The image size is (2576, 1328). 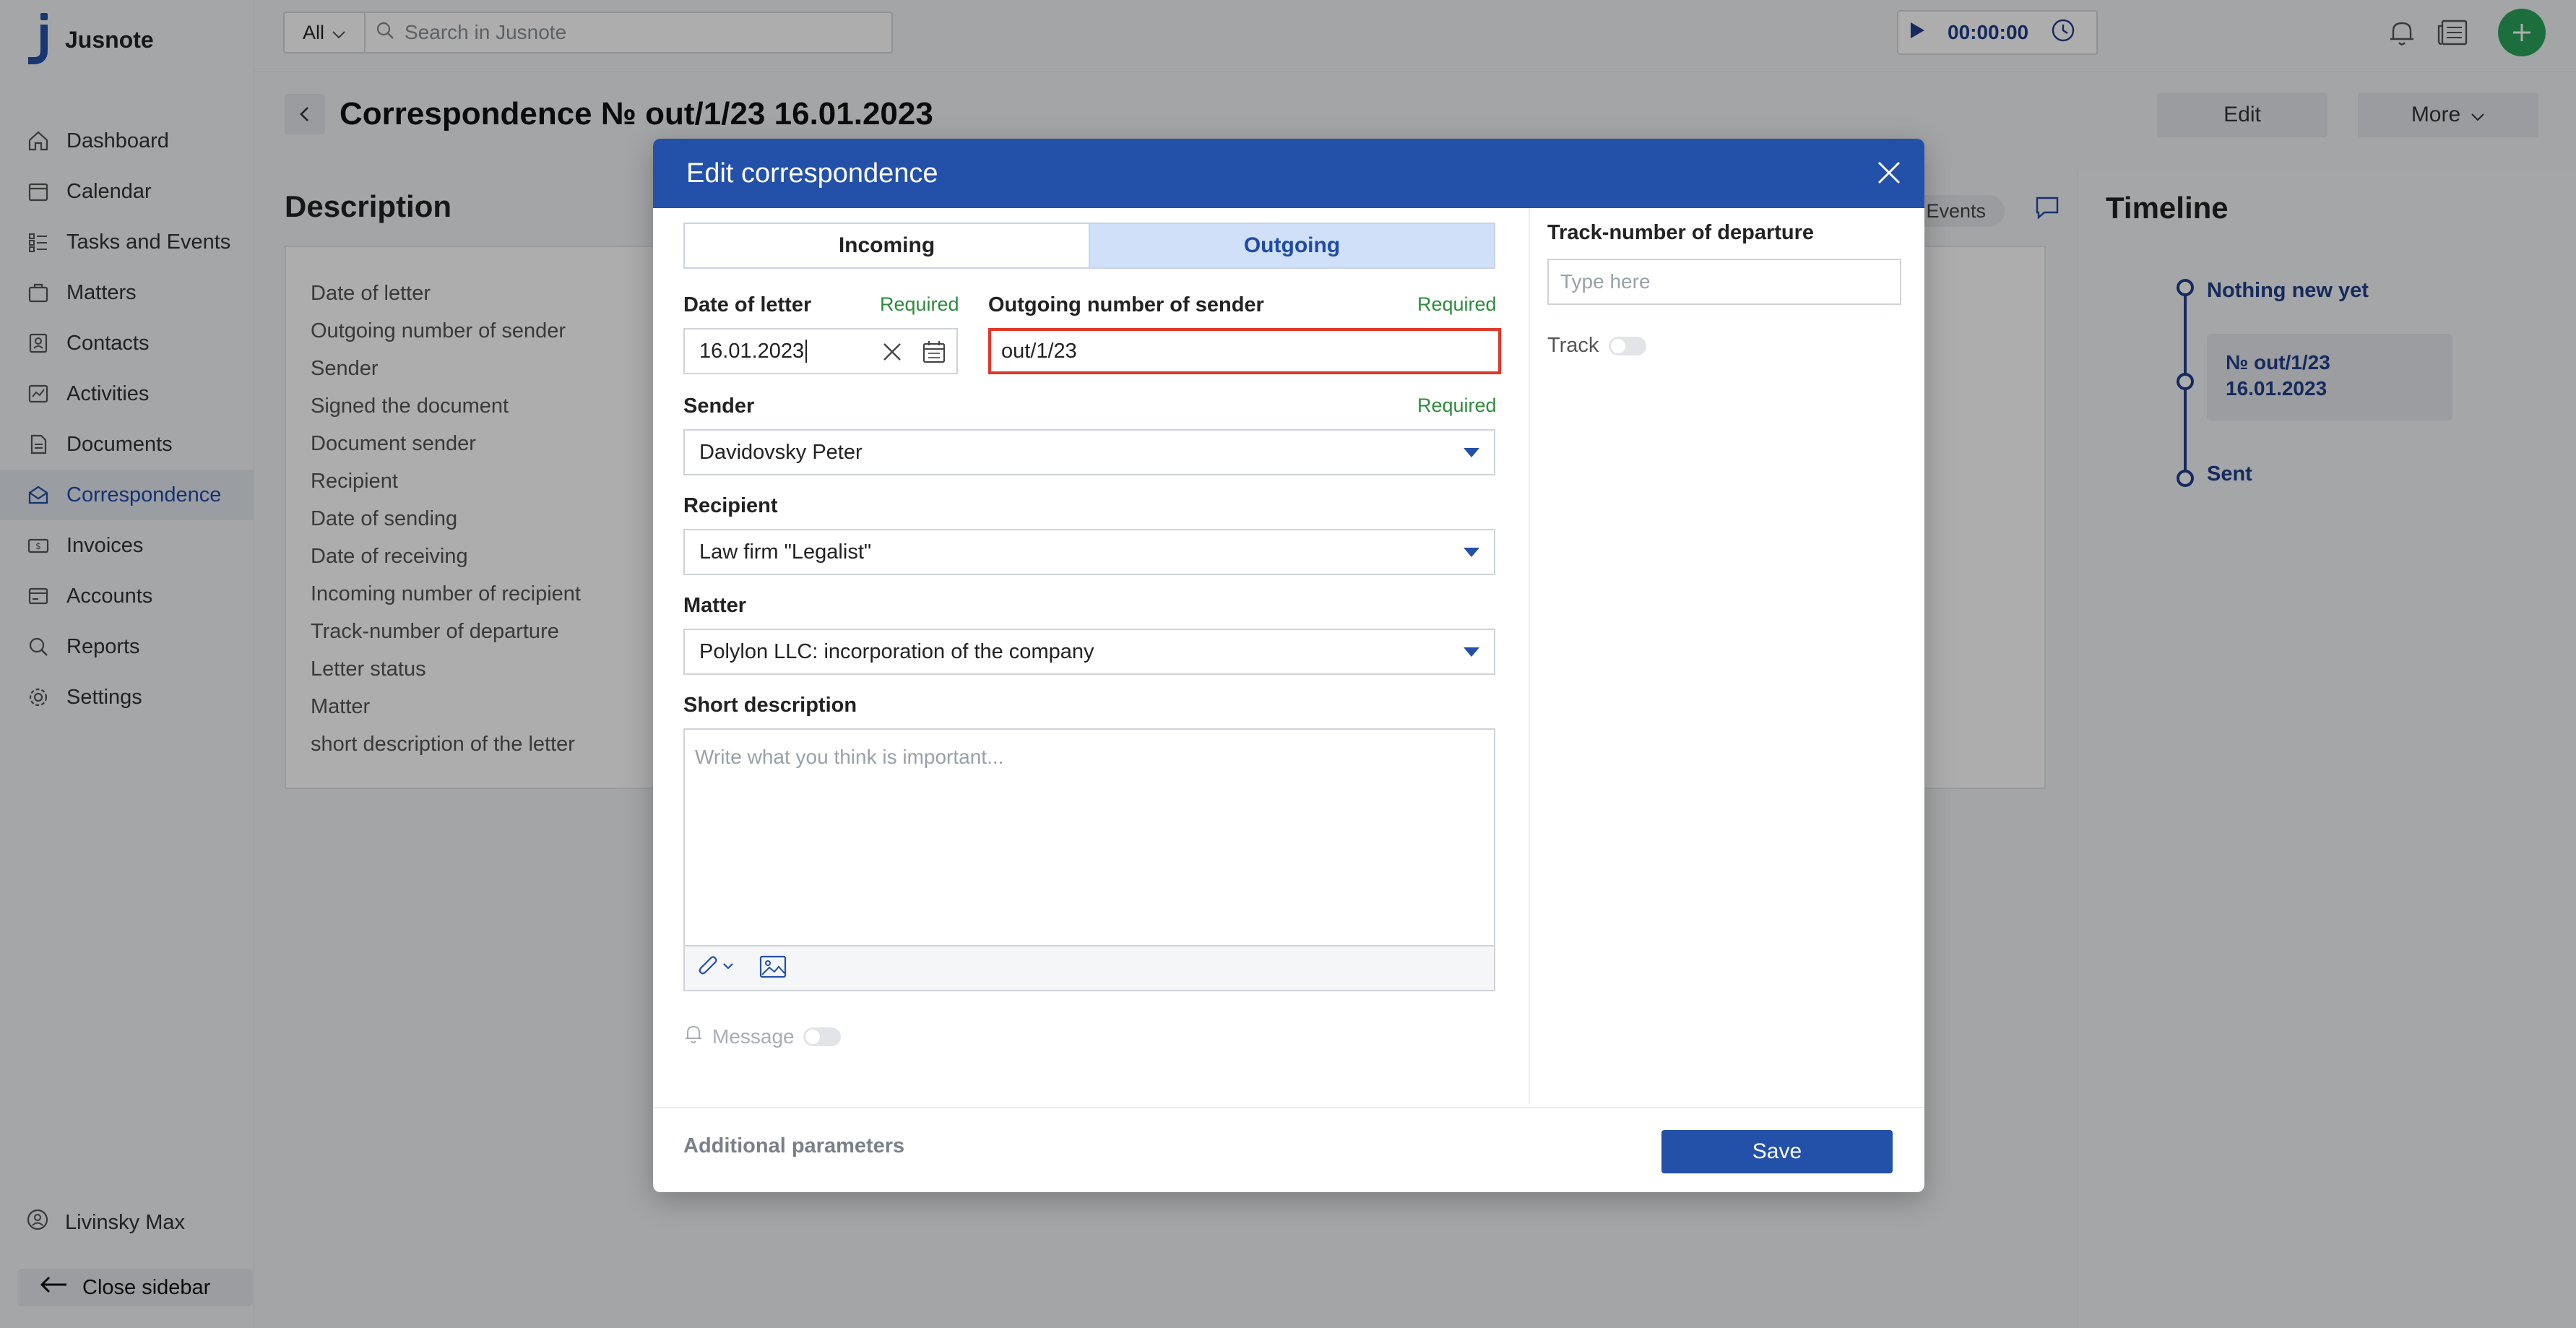 What do you see at coordinates (693, 1036) in the screenshot?
I see `bell-icon` at bounding box center [693, 1036].